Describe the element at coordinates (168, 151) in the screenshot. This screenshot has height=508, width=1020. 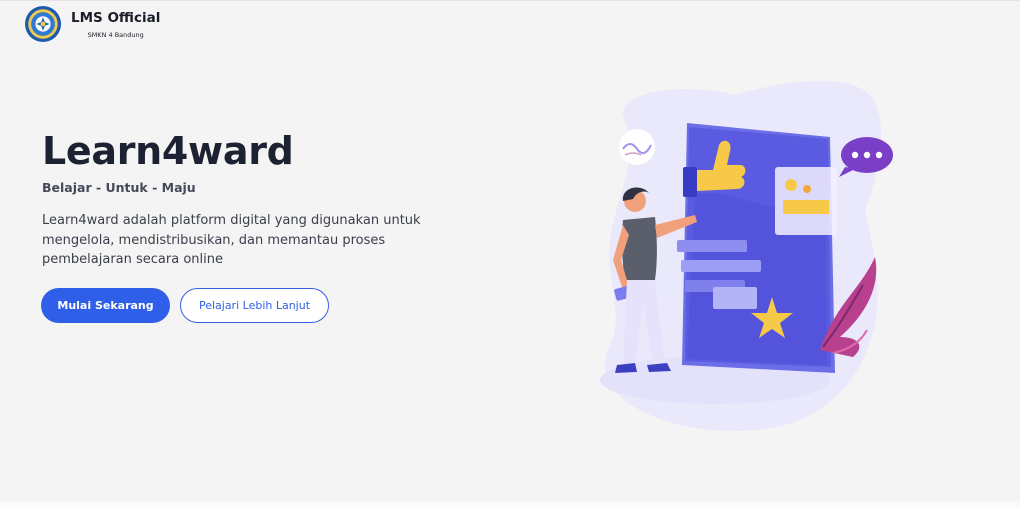
I see `hero-title: Learn4ward` at that location.